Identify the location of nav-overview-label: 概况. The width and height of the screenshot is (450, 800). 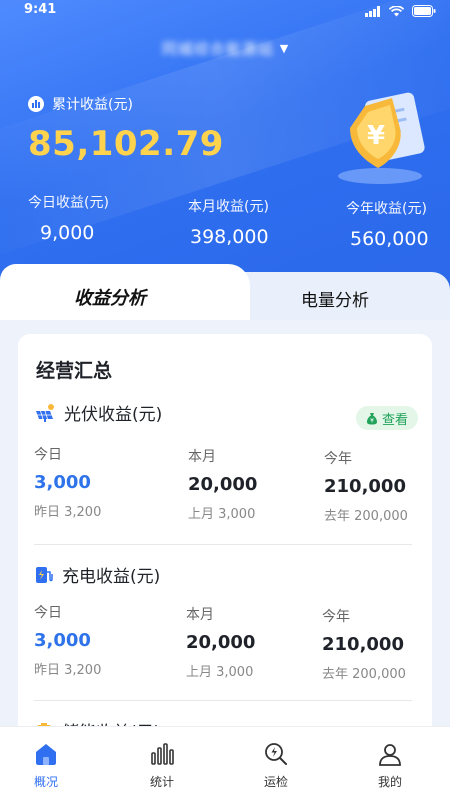
(45, 782).